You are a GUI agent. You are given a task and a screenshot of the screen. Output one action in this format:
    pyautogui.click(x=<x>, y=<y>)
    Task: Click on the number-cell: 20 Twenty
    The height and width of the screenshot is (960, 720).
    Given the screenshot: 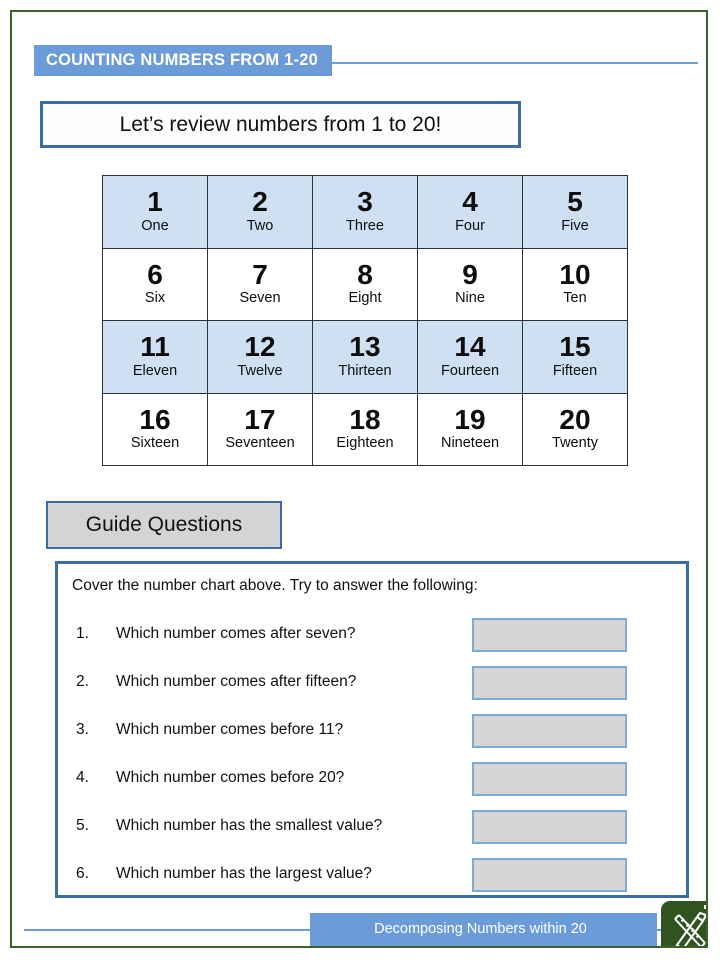 What is the action you would take?
    pyautogui.click(x=575, y=429)
    